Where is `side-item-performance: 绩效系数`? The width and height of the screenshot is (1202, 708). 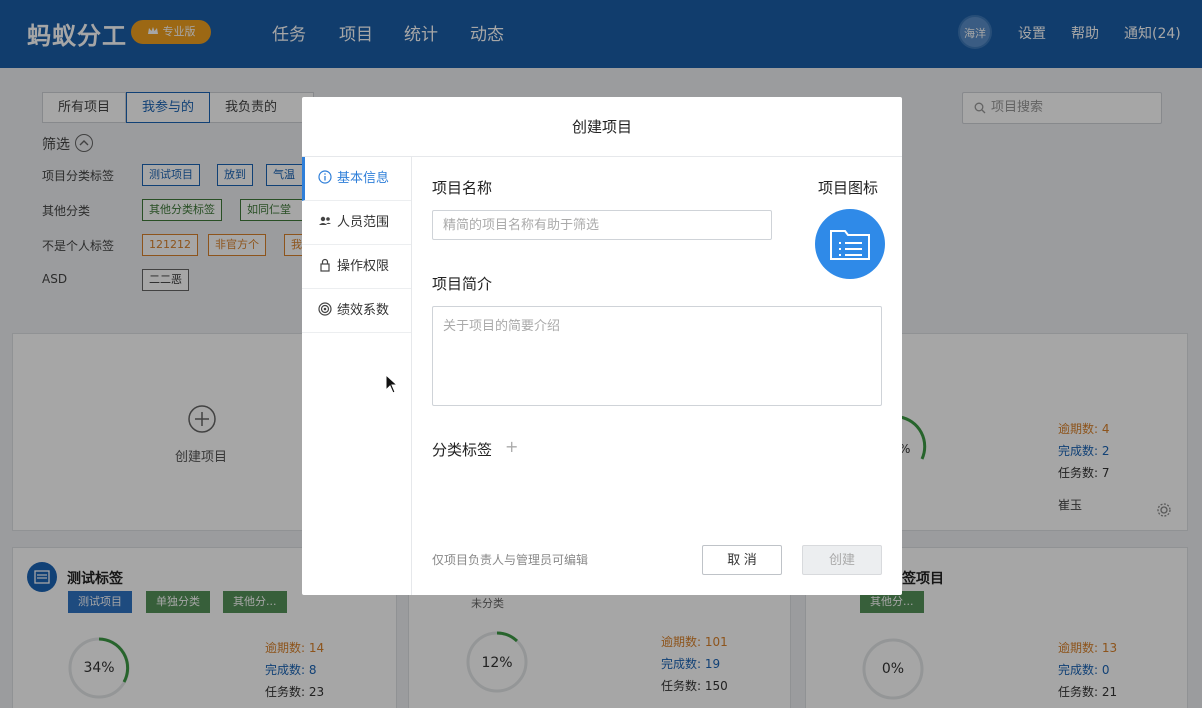 side-item-performance: 绩效系数 is located at coordinates (356, 311).